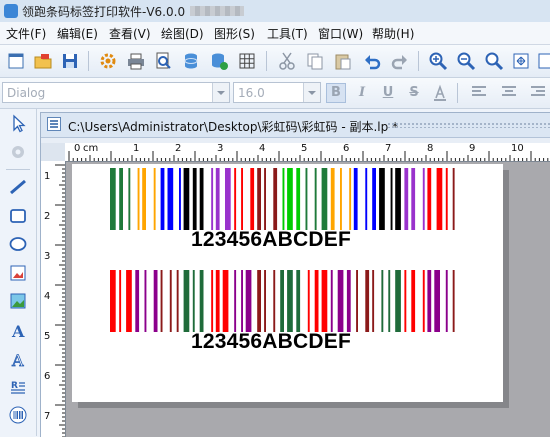 Image resolution: width=550 pixels, height=437 pixels. Describe the element at coordinates (16, 61) in the screenshot. I see `new-icon` at that location.